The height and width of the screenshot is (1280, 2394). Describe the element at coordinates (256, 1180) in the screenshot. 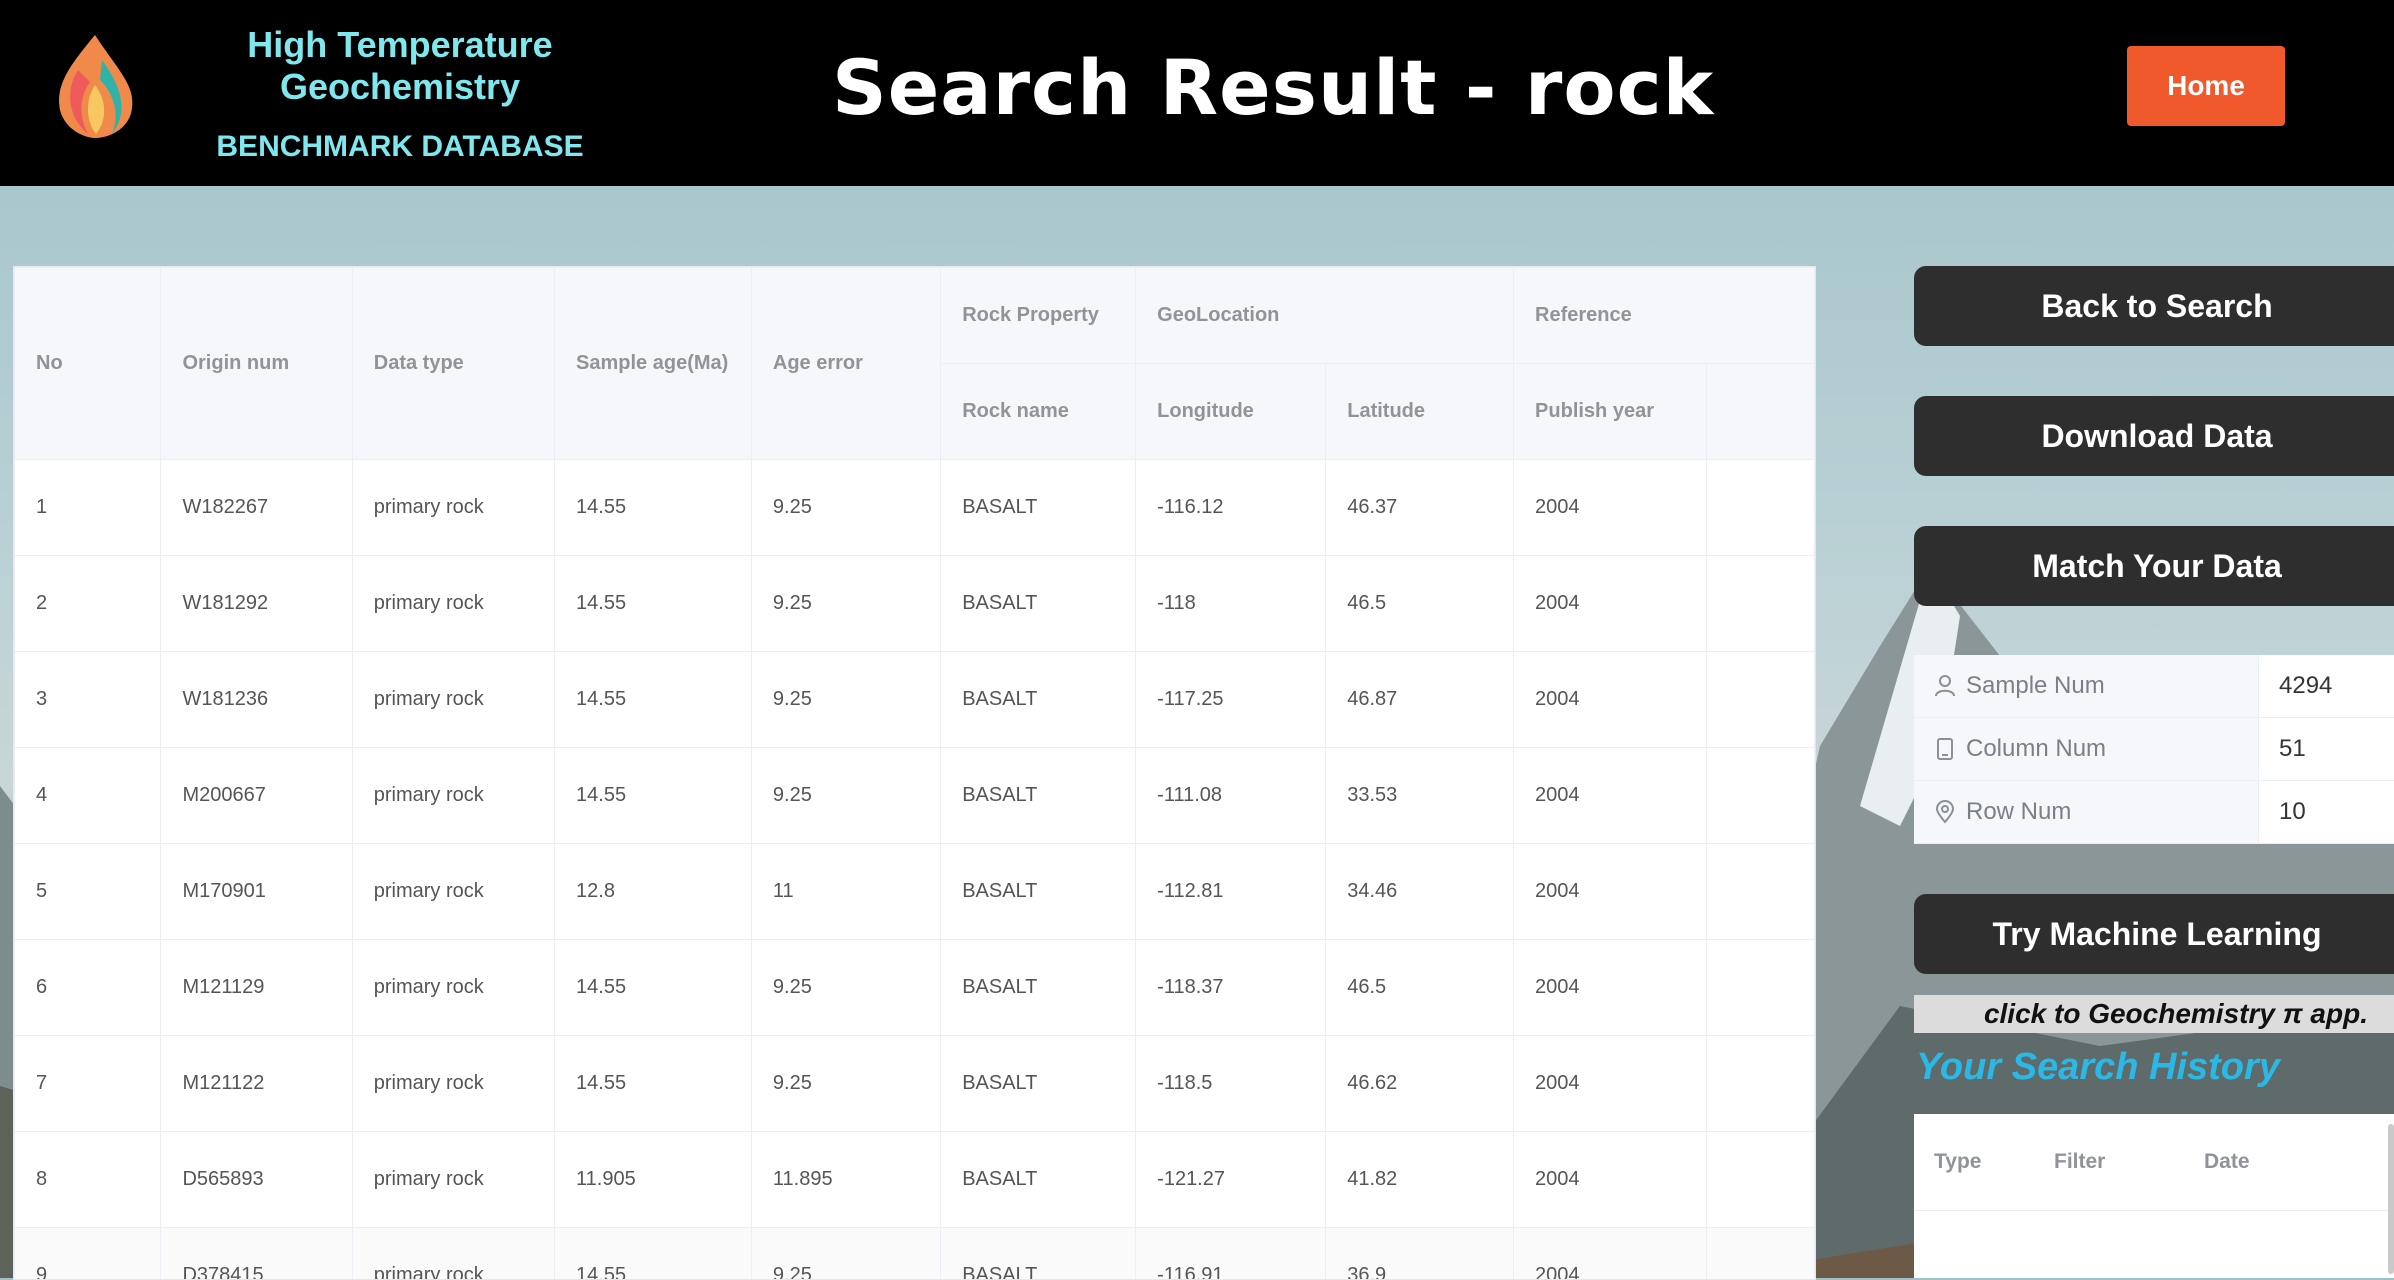

I see `cell-origin-num: D565893` at that location.